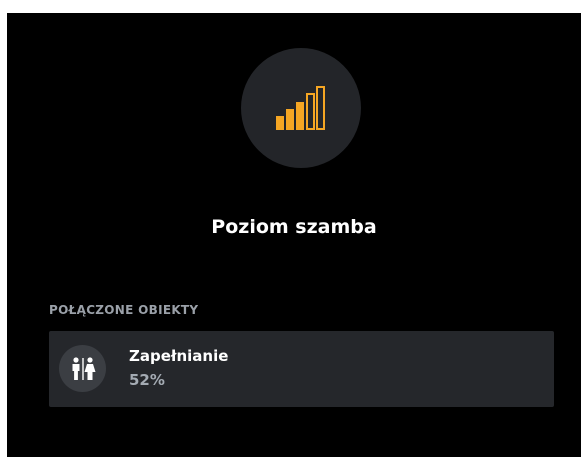  I want to click on section-label-connected-objects: POŁĄCZONE OBIEKTY, so click(124, 310).